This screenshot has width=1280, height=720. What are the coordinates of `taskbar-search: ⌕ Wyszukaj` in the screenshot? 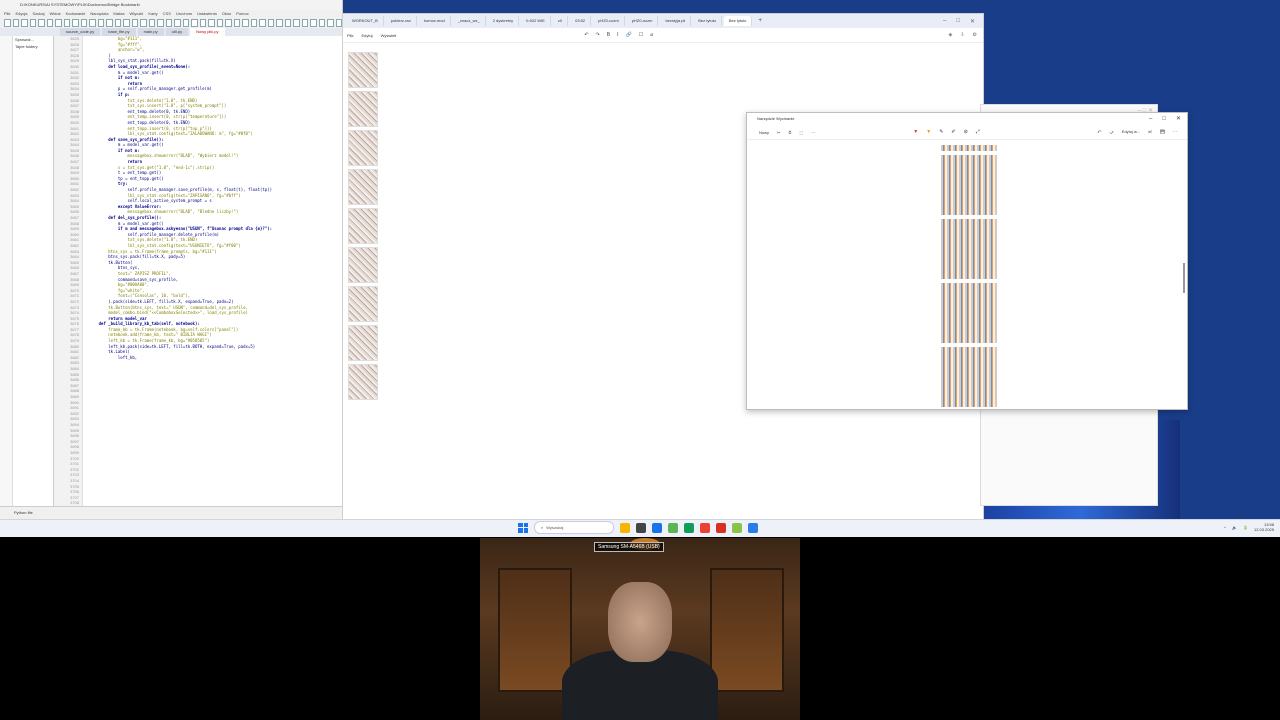 It's located at (574, 527).